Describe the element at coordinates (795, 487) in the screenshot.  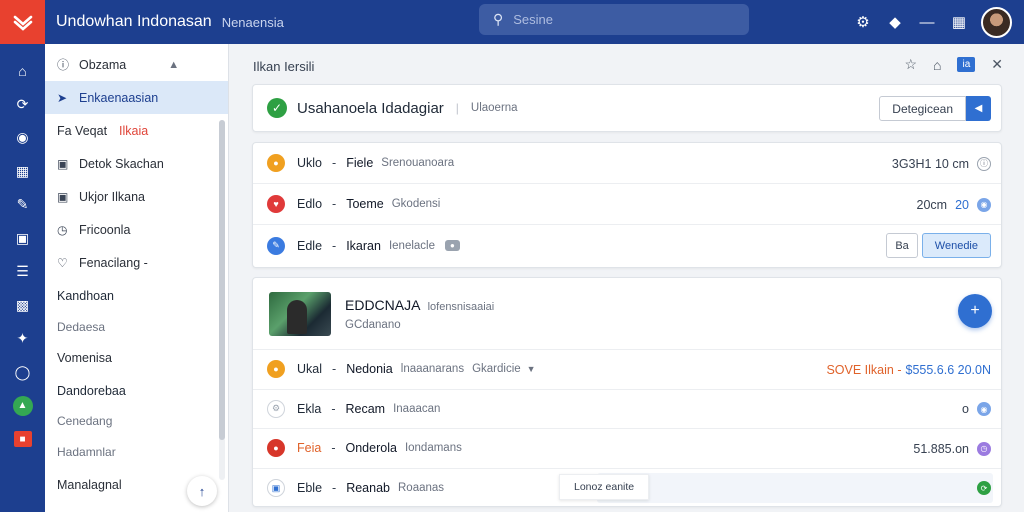
I see `row-highlight` at that location.